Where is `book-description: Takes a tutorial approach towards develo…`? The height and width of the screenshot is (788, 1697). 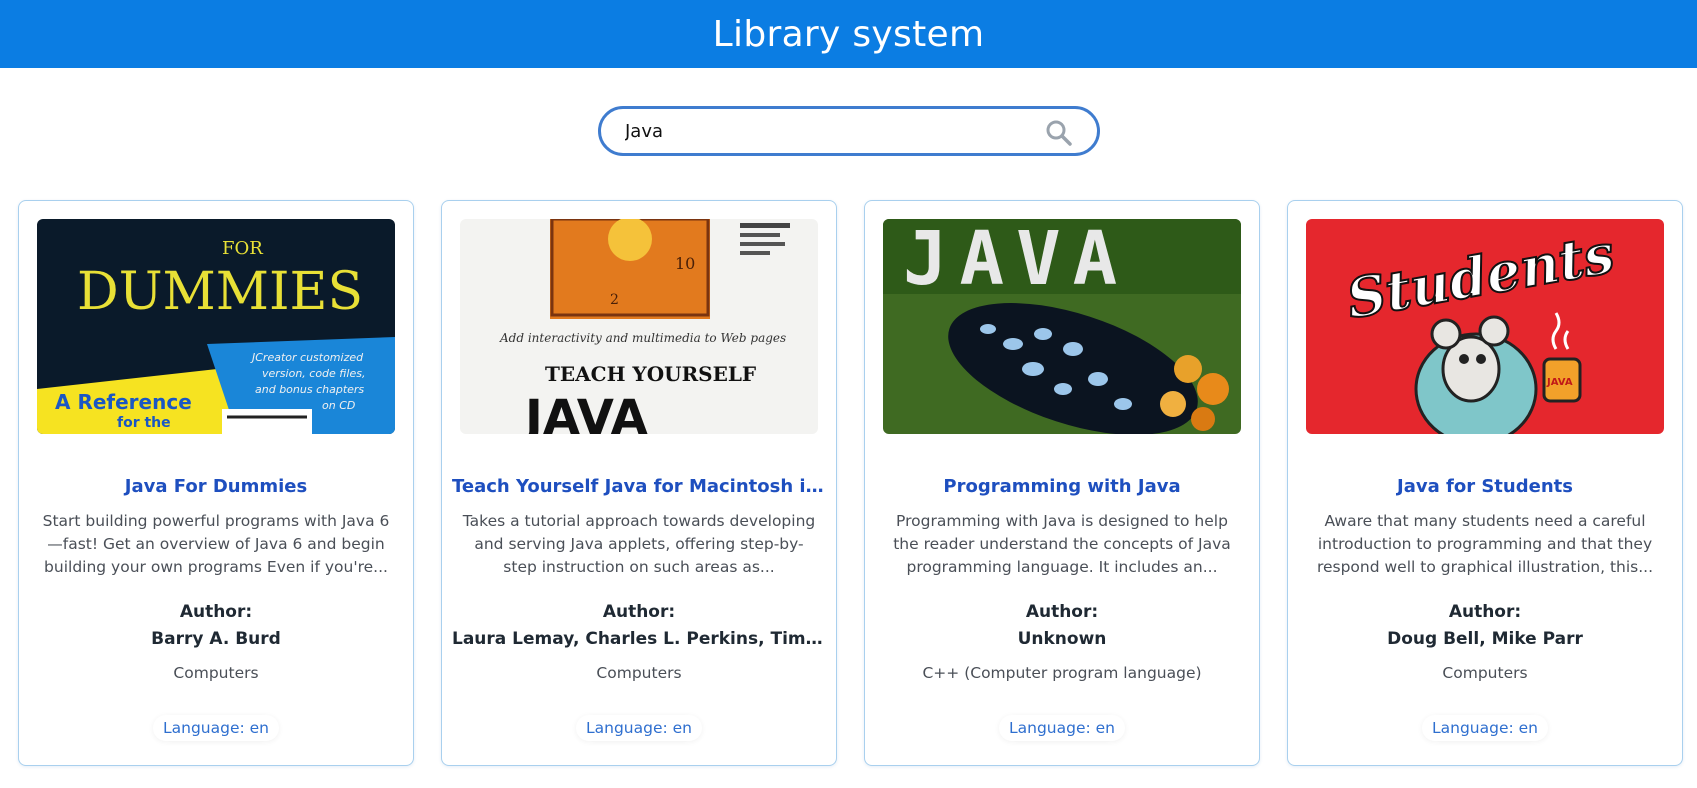 book-description: Takes a tutorial approach towards develo… is located at coordinates (639, 544).